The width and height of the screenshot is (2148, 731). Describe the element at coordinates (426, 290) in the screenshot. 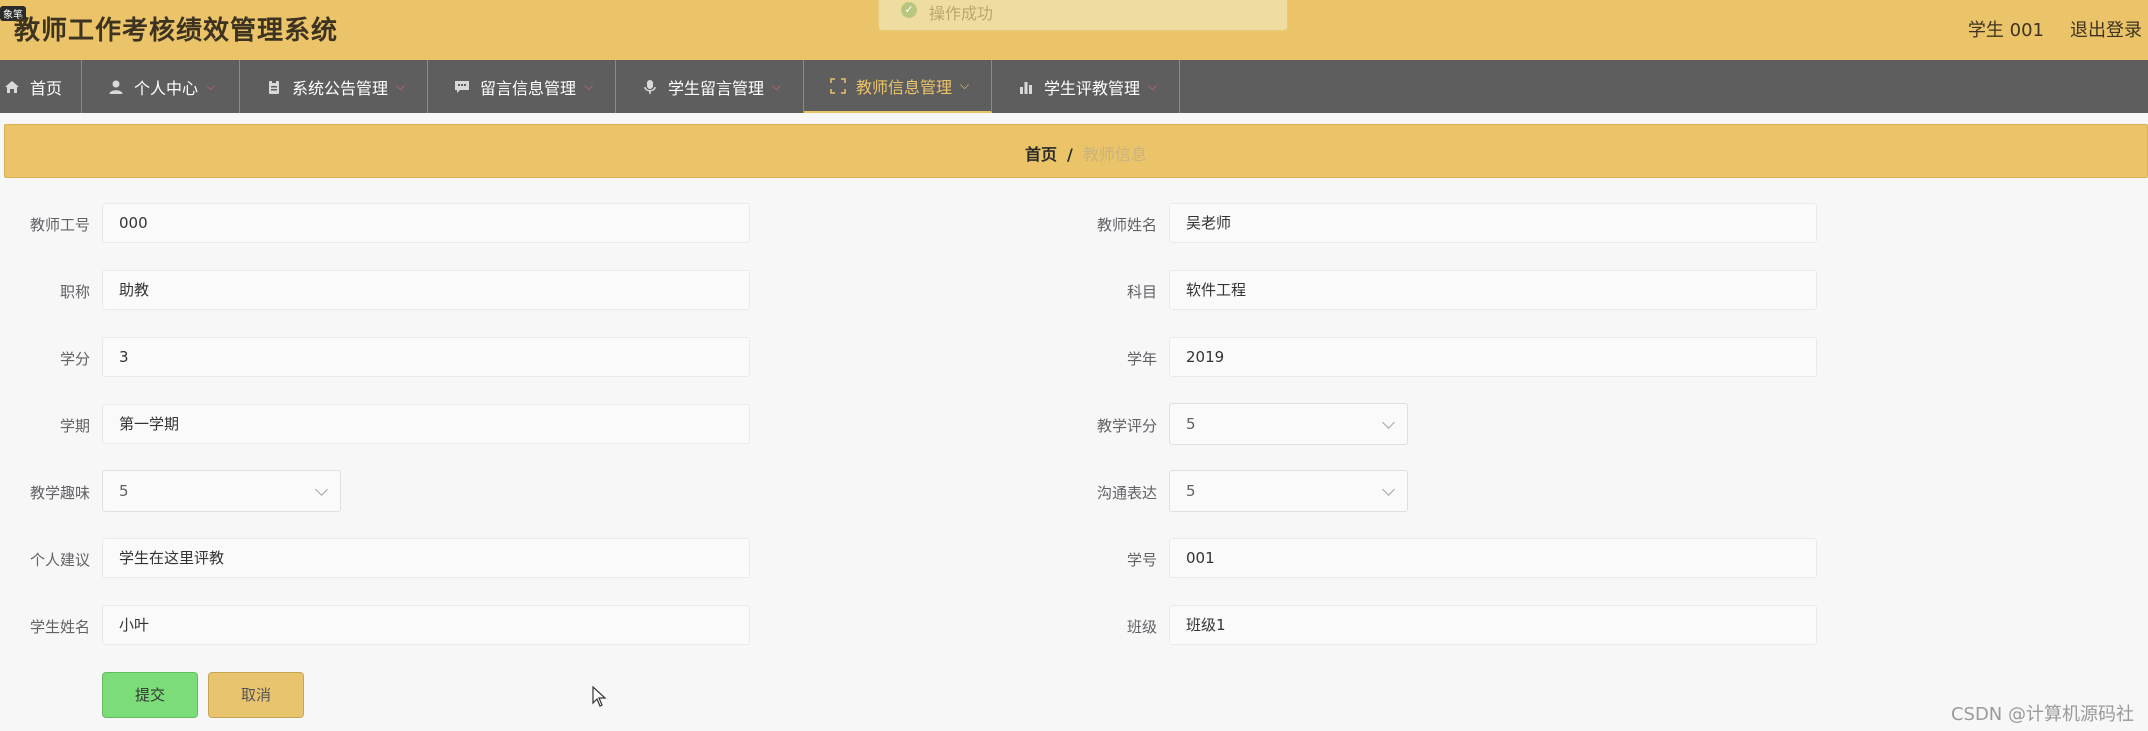

I see `title-field: 助教` at that location.